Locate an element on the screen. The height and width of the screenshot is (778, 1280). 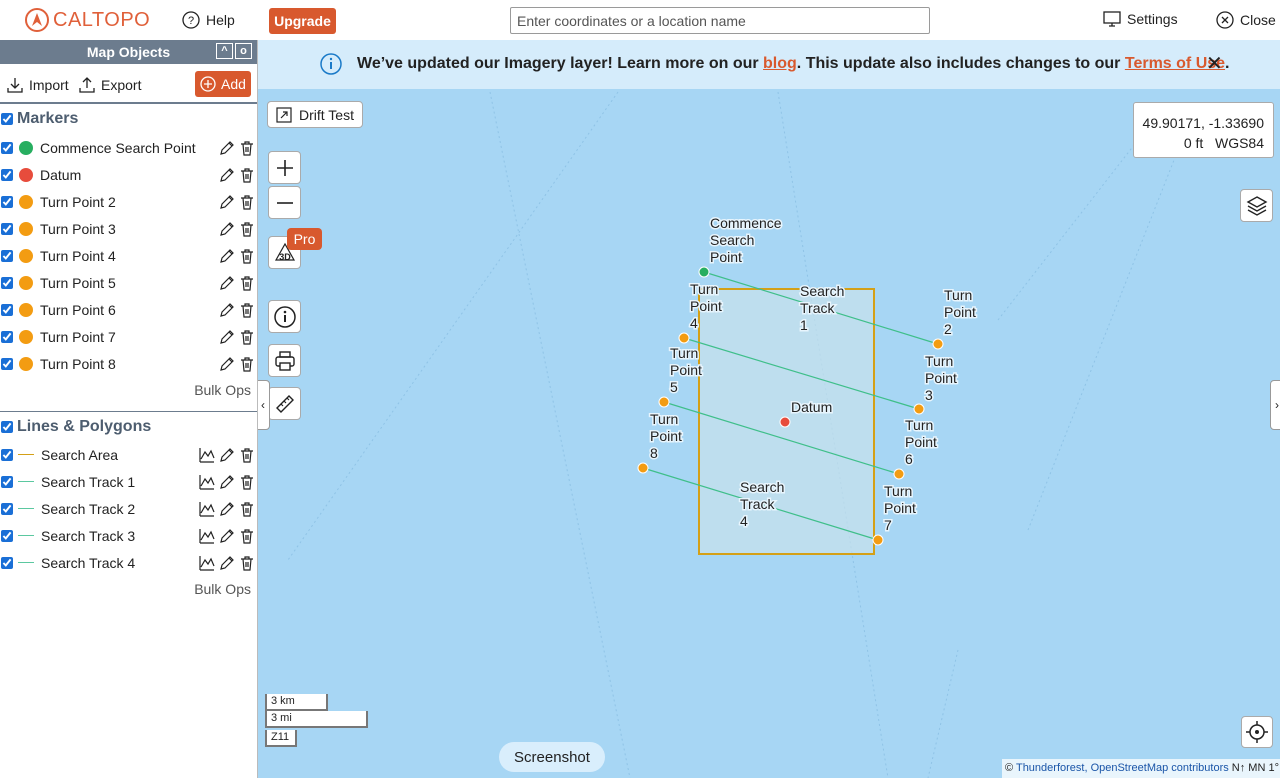
location-search-input is located at coordinates (720, 20).